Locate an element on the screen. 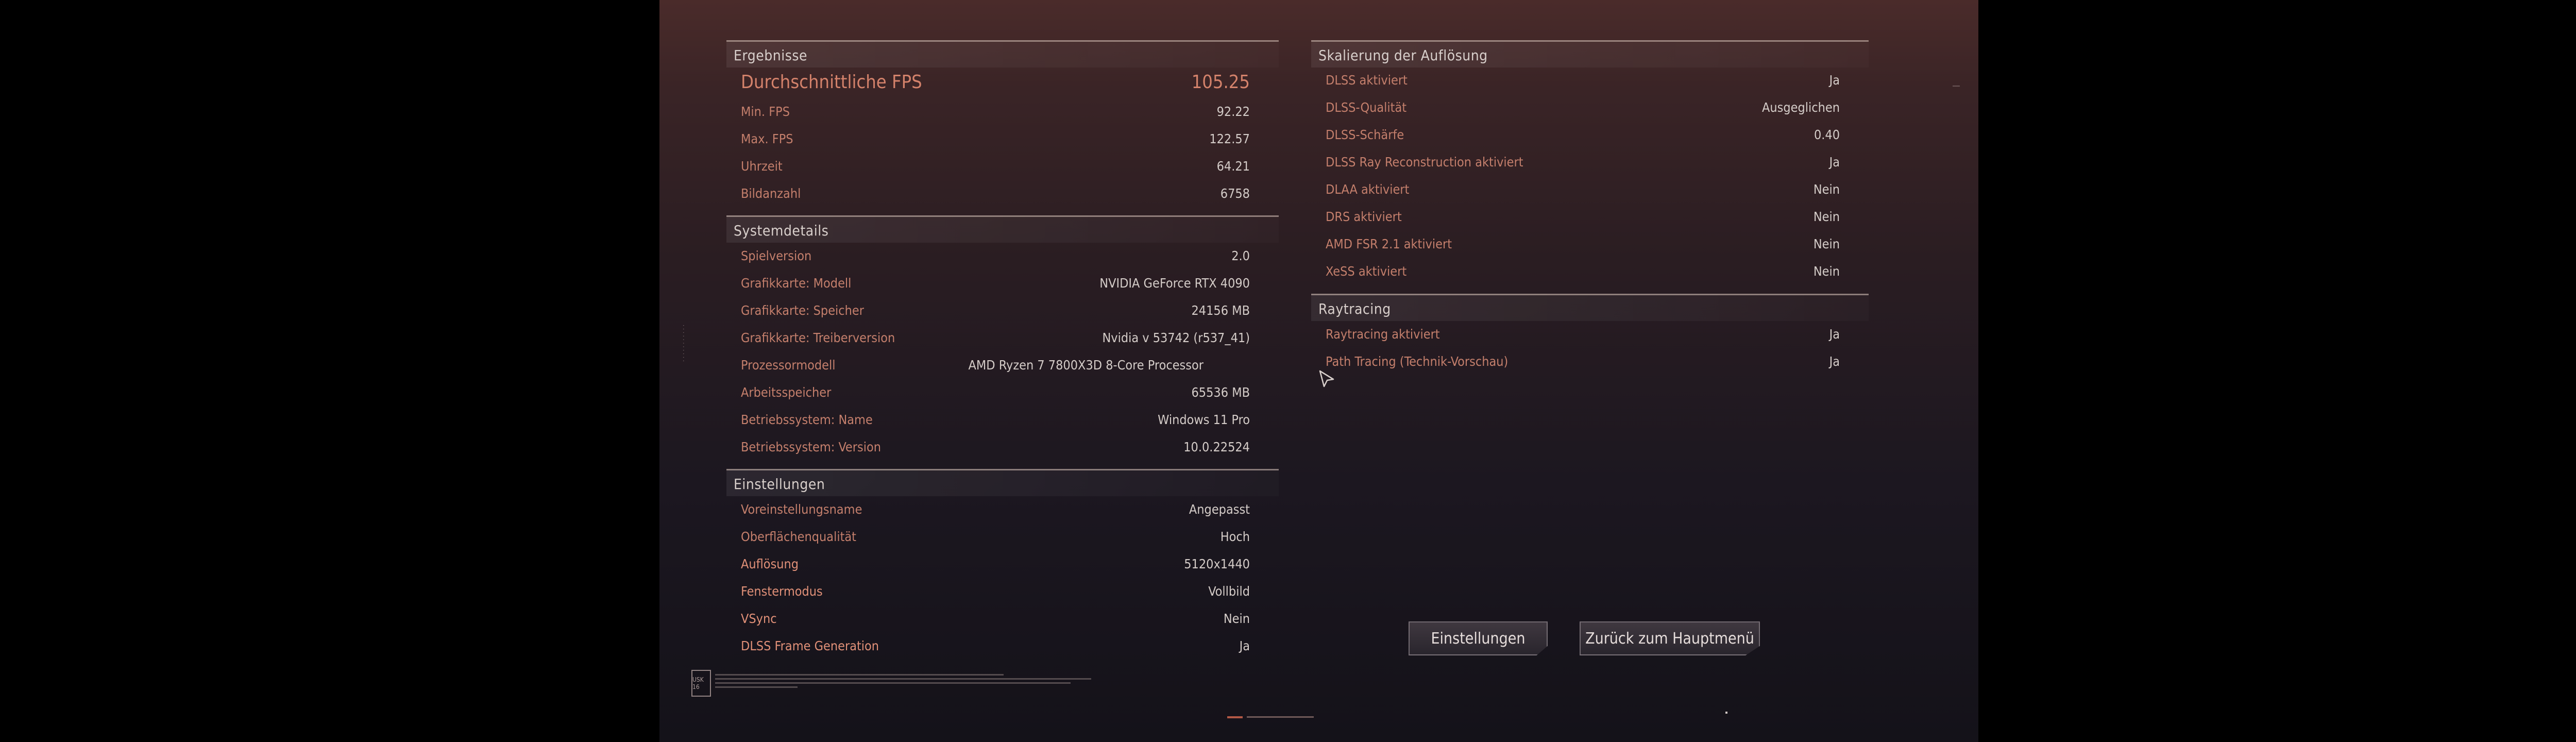  row-label: Betriebssystem: Name is located at coordinates (807, 419).